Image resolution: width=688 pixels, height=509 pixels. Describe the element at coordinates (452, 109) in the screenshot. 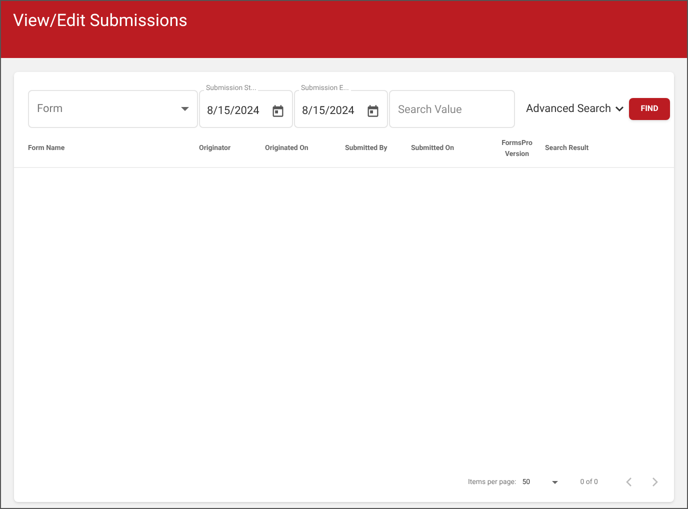

I see `search-field: Search Value` at that location.